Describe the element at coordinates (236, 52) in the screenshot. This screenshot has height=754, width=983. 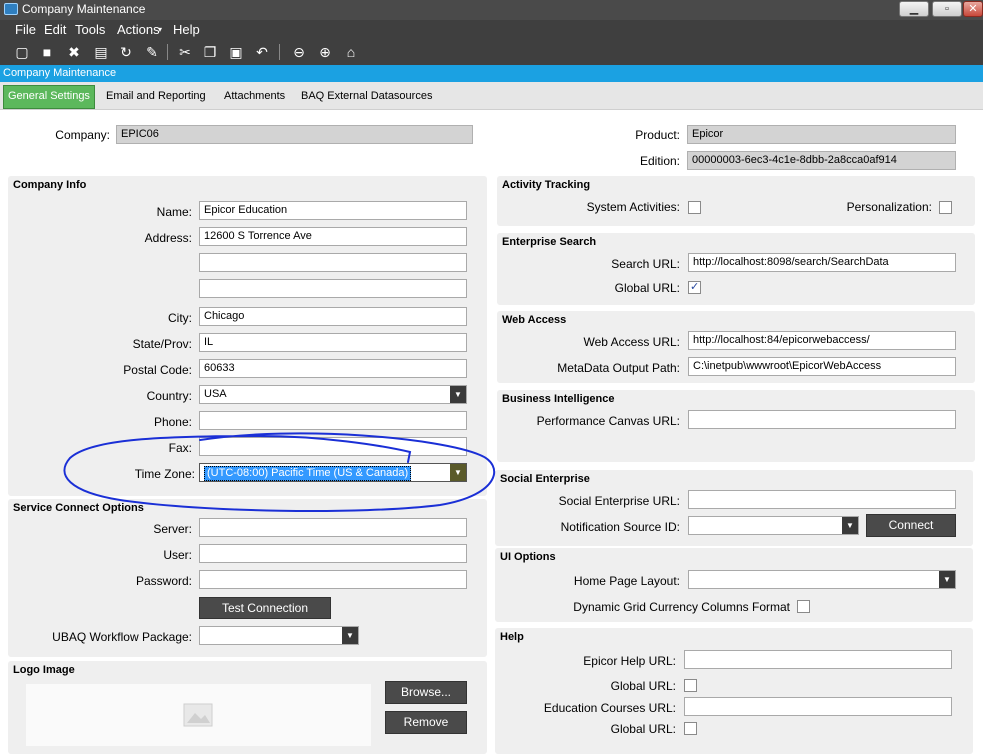
I see `paste-icon: ▣` at that location.